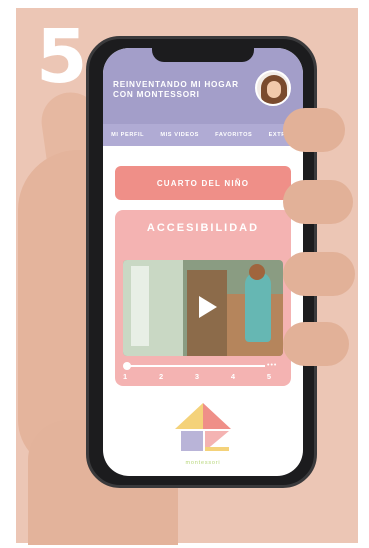 The height and width of the screenshot is (548, 369). Describe the element at coordinates (217, 416) in the screenshot. I see `logo-triangle-red` at that location.